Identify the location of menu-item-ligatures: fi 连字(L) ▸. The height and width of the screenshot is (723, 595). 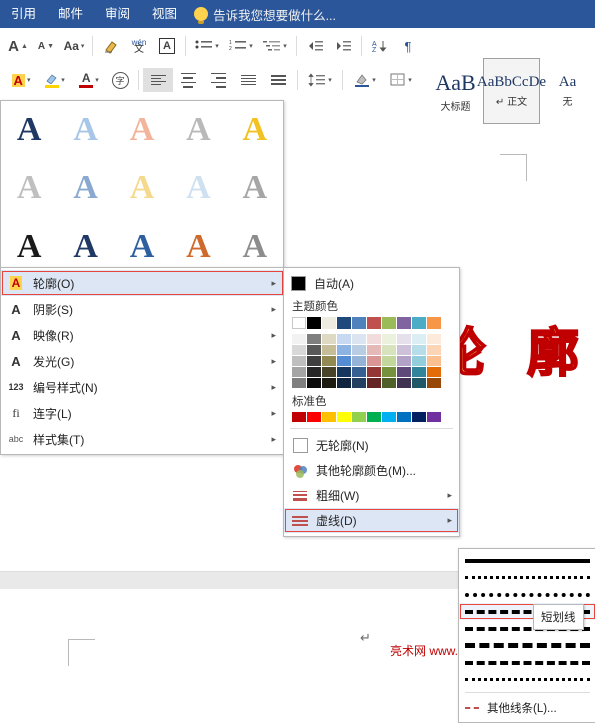
(142, 413).